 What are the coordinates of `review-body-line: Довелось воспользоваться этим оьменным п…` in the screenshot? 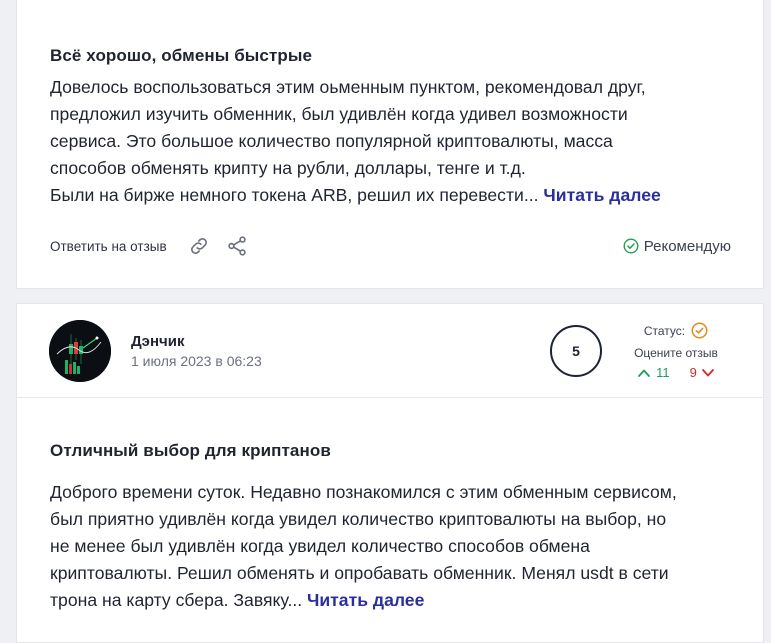 It's located at (348, 87).